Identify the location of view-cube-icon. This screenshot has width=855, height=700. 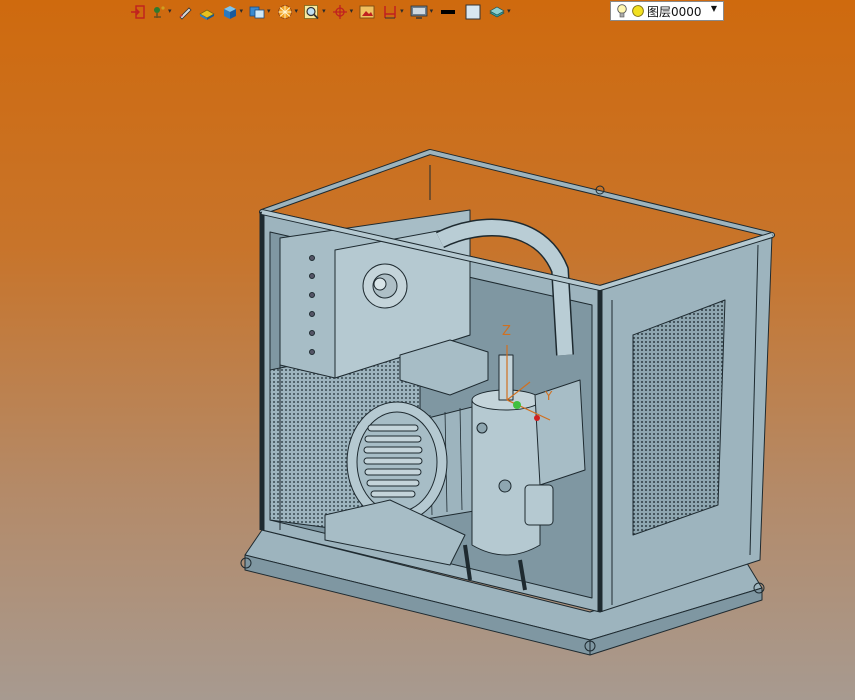
(257, 12).